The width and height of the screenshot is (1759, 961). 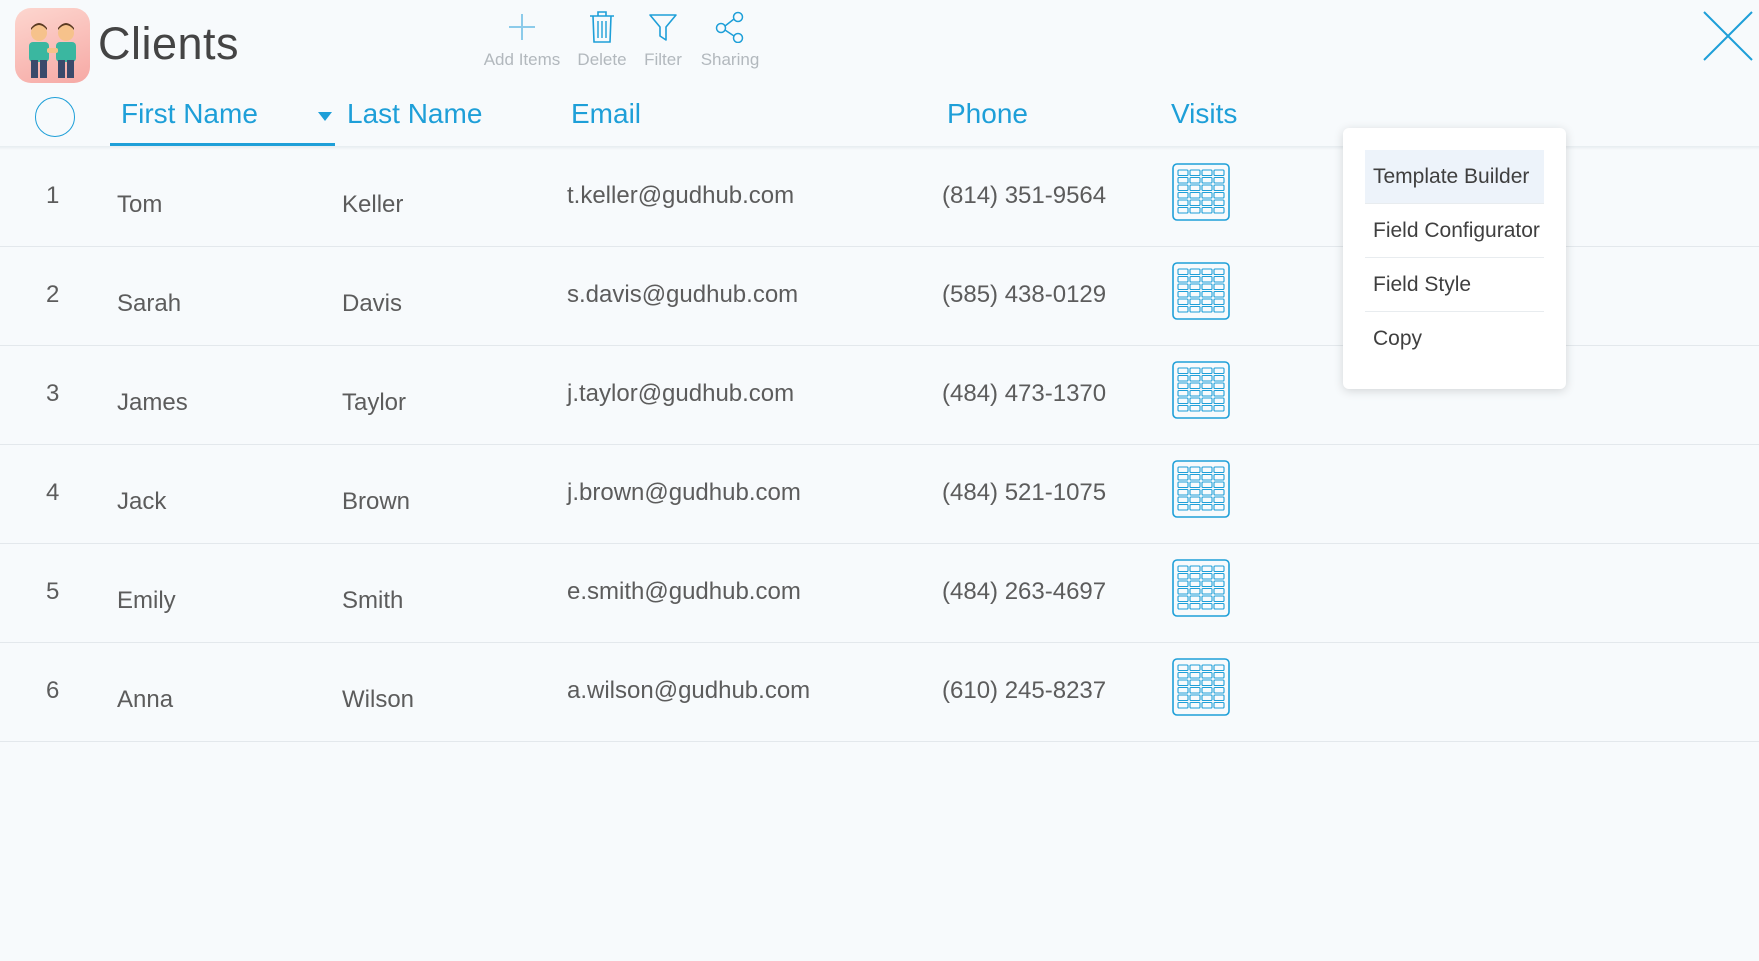 I want to click on email-cell: s.davis@gudhub.com, so click(x=683, y=294).